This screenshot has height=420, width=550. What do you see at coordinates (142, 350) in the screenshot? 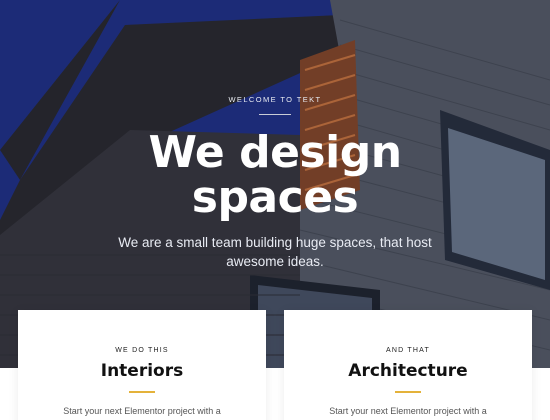
I see `card-label: WE DO THIS` at bounding box center [142, 350].